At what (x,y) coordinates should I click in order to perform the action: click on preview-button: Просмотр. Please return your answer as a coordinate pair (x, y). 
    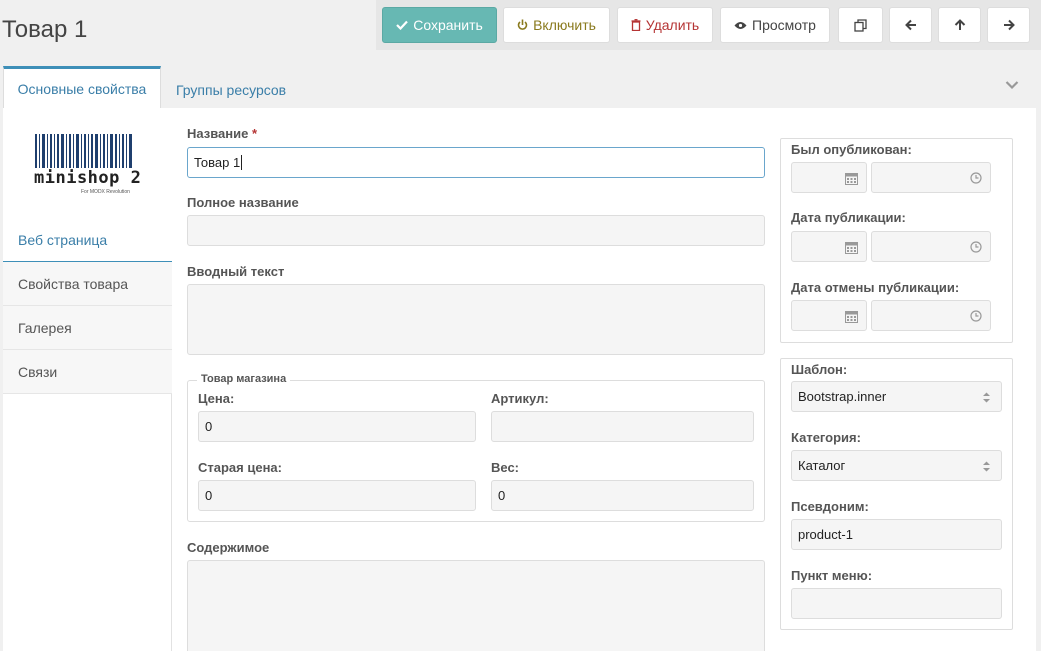
    Looking at the image, I should click on (775, 25).